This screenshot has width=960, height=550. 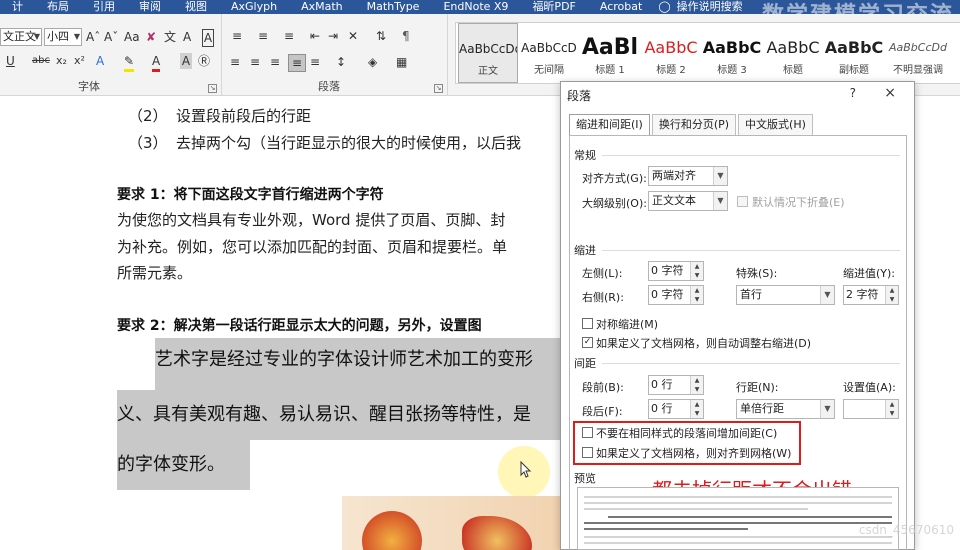 I want to click on style-name: 标题 3, so click(x=732, y=70).